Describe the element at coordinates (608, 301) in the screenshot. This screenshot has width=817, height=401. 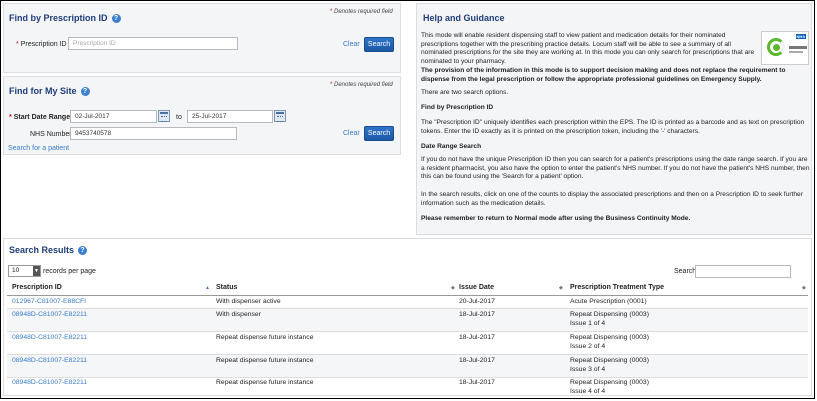
I see `treatment-type-cell: Acute Prescription (0001)` at that location.